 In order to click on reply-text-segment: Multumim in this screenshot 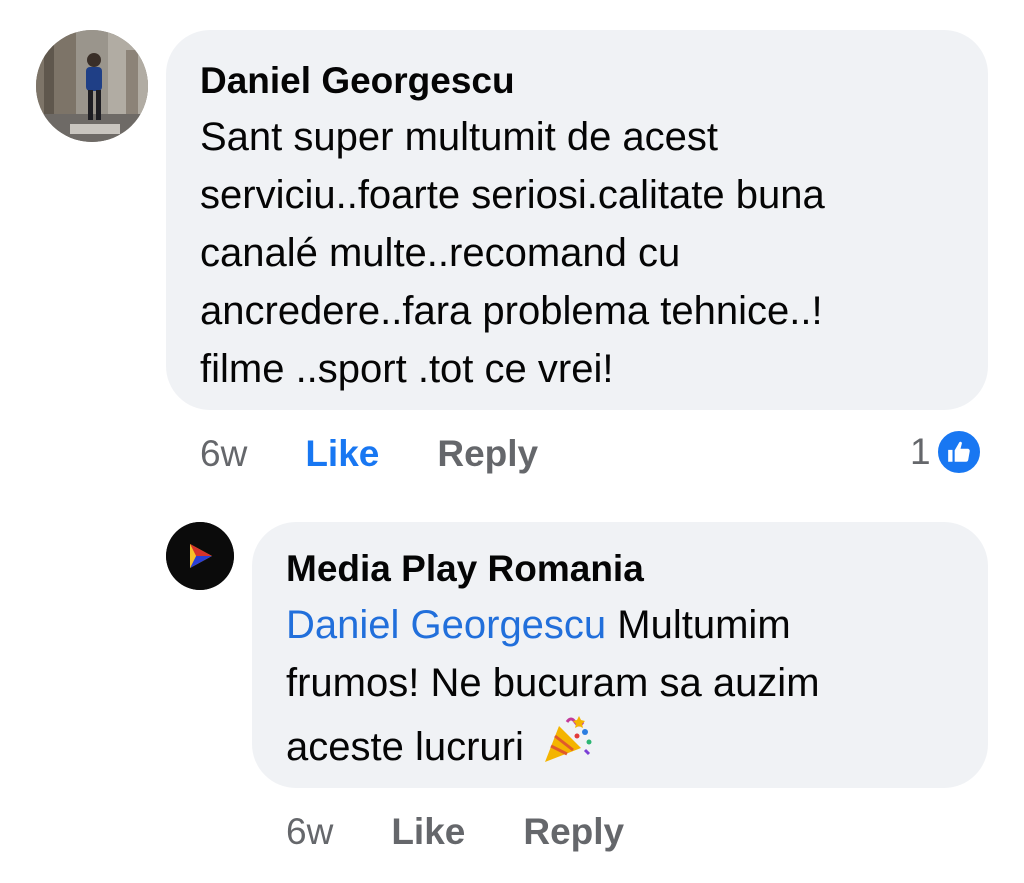, I will do `click(698, 625)`.